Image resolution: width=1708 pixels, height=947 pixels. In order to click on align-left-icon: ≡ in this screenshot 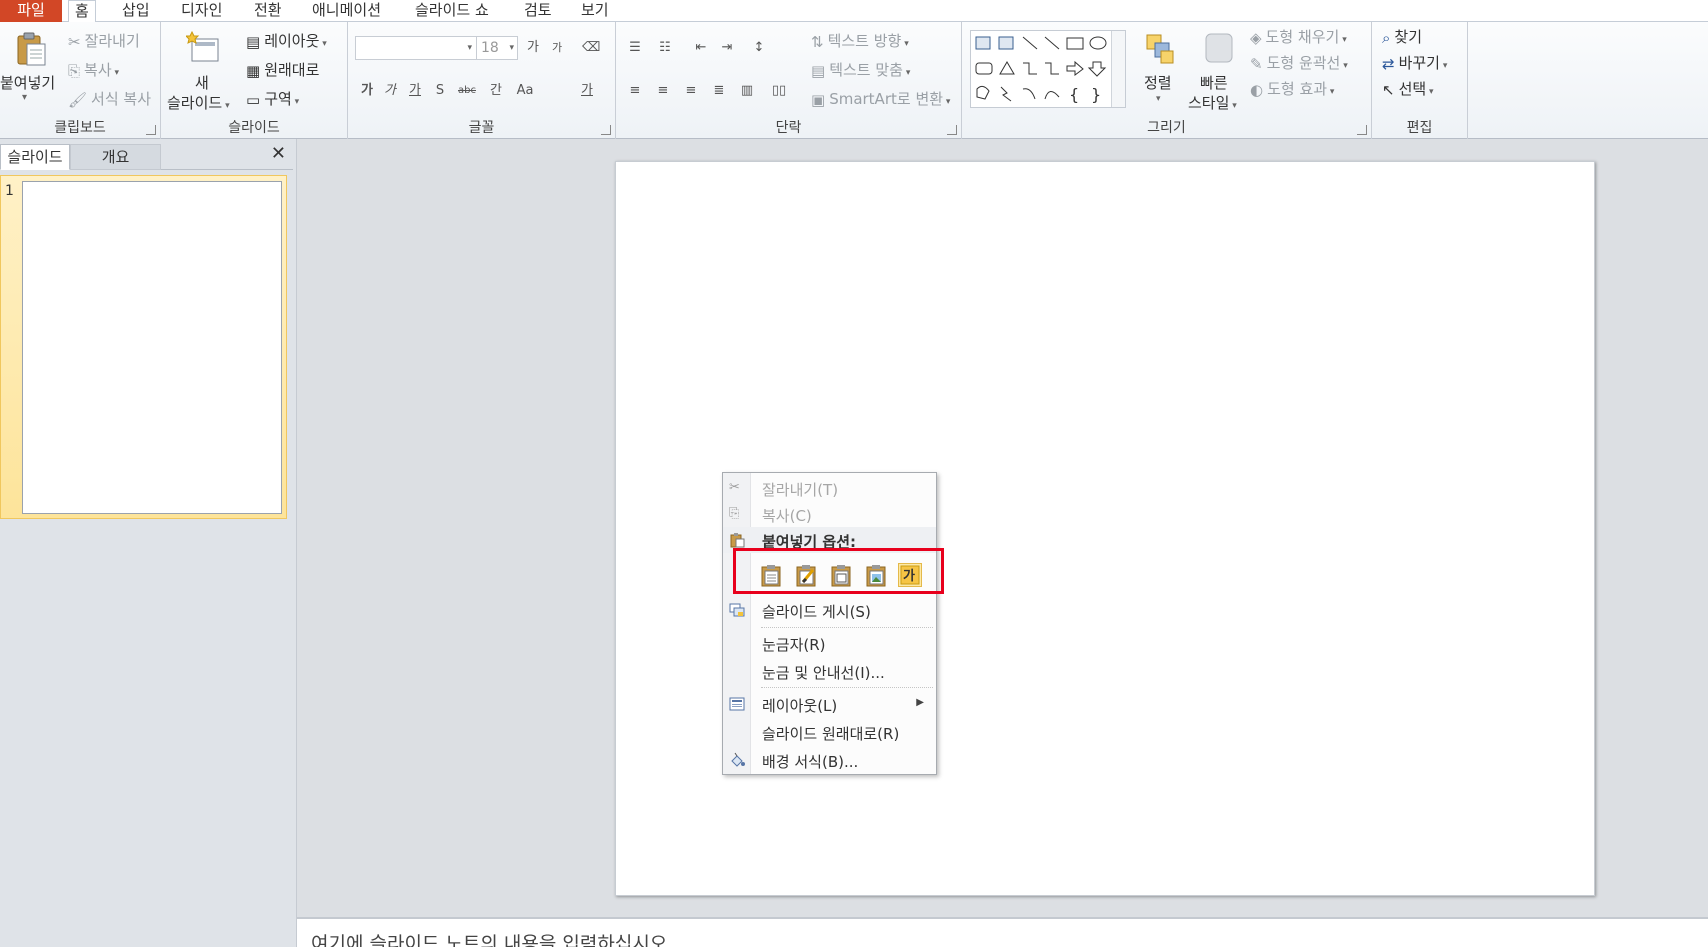, I will do `click(635, 91)`.